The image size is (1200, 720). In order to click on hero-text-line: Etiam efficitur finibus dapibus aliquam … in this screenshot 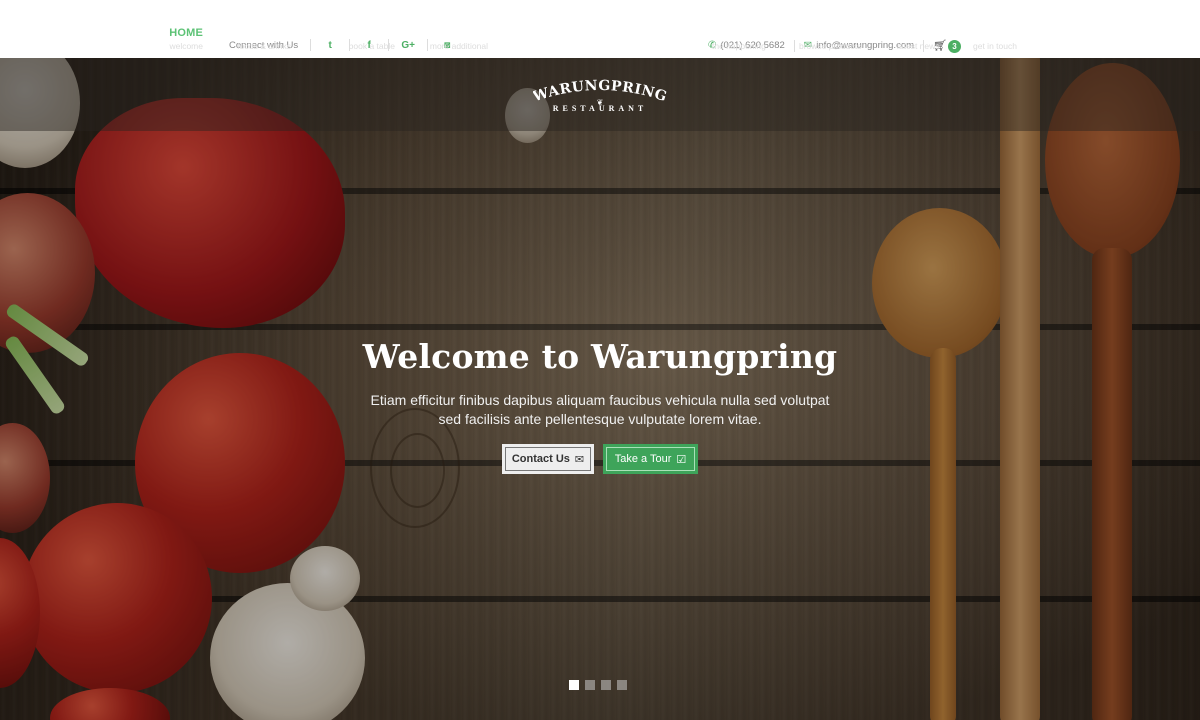, I will do `click(600, 400)`.